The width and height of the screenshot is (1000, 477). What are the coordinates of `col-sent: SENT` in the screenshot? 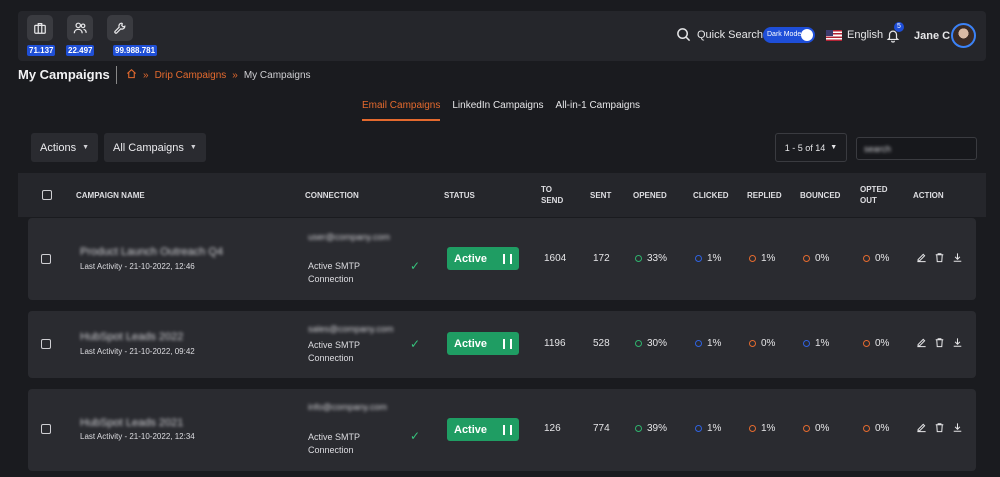 It's located at (600, 195).